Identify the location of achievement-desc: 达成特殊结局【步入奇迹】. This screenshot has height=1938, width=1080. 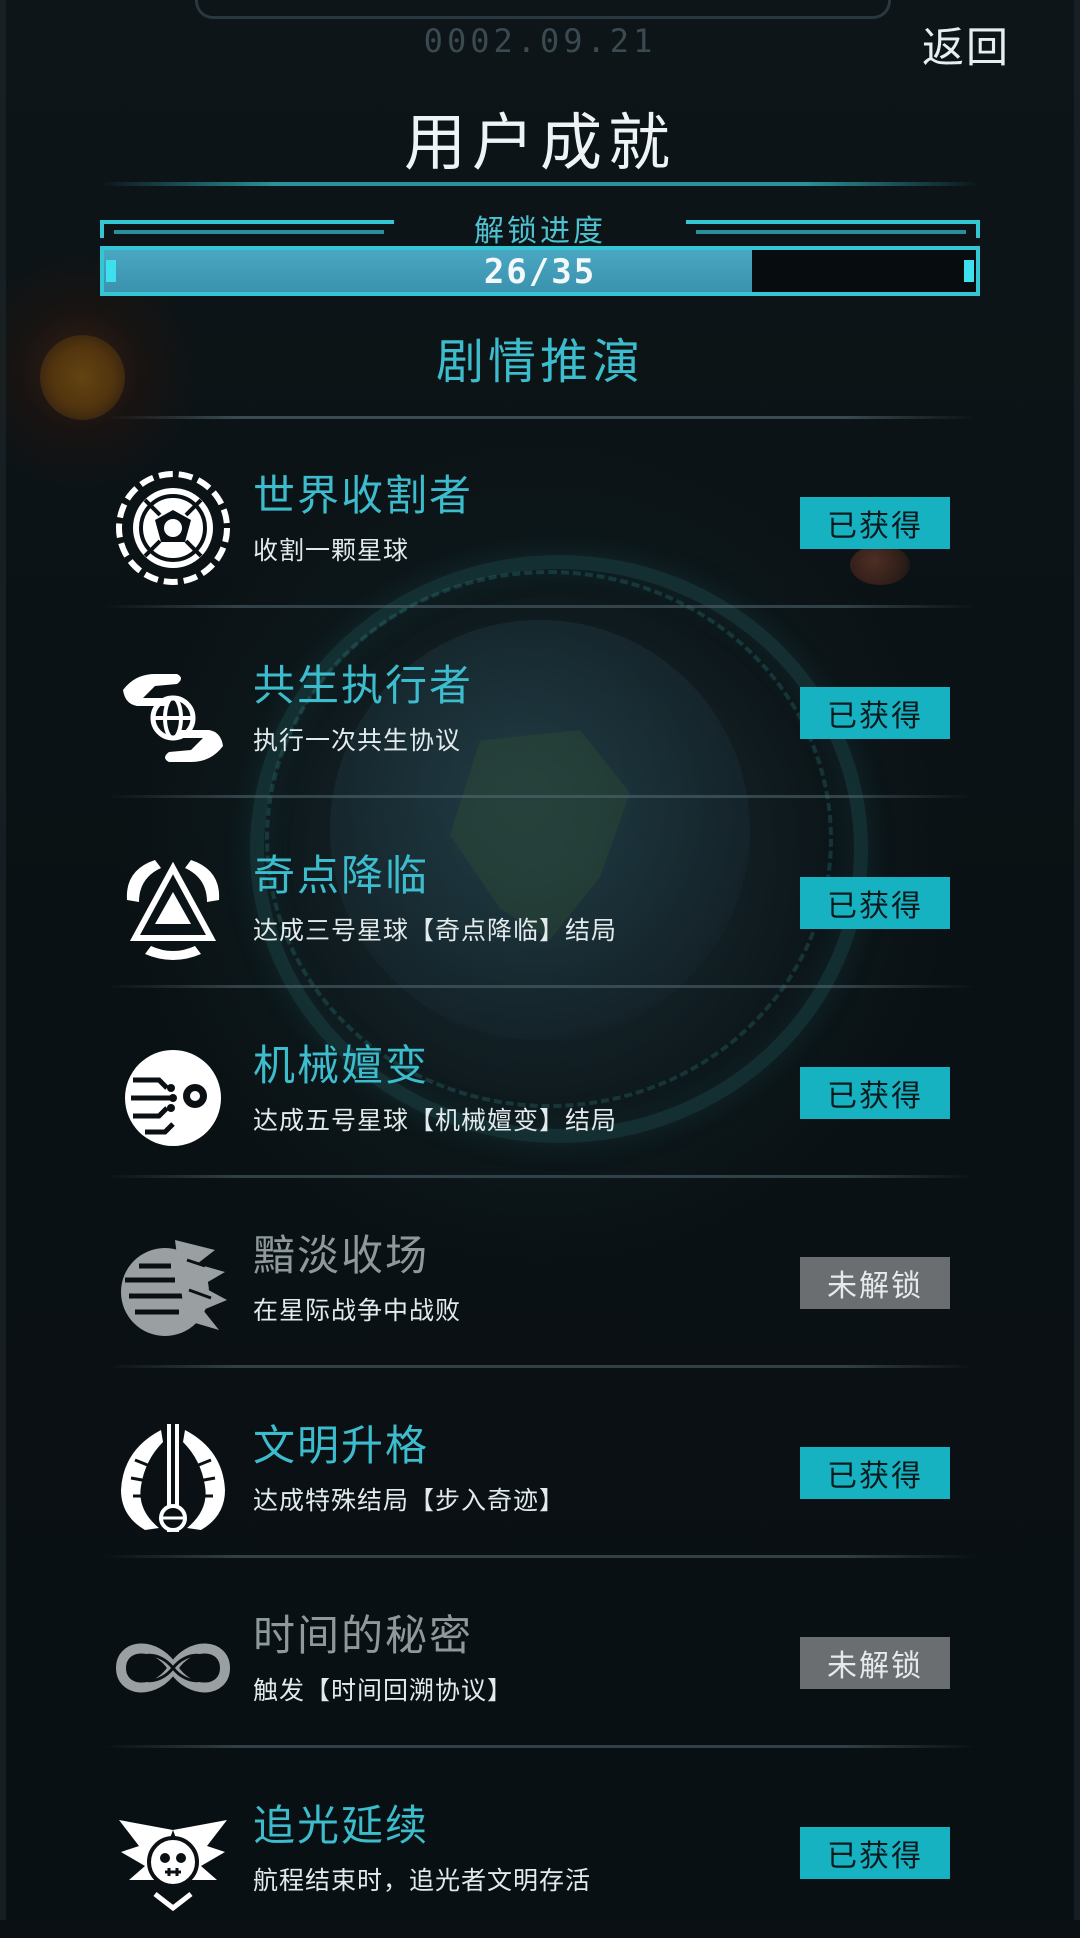
(409, 1500).